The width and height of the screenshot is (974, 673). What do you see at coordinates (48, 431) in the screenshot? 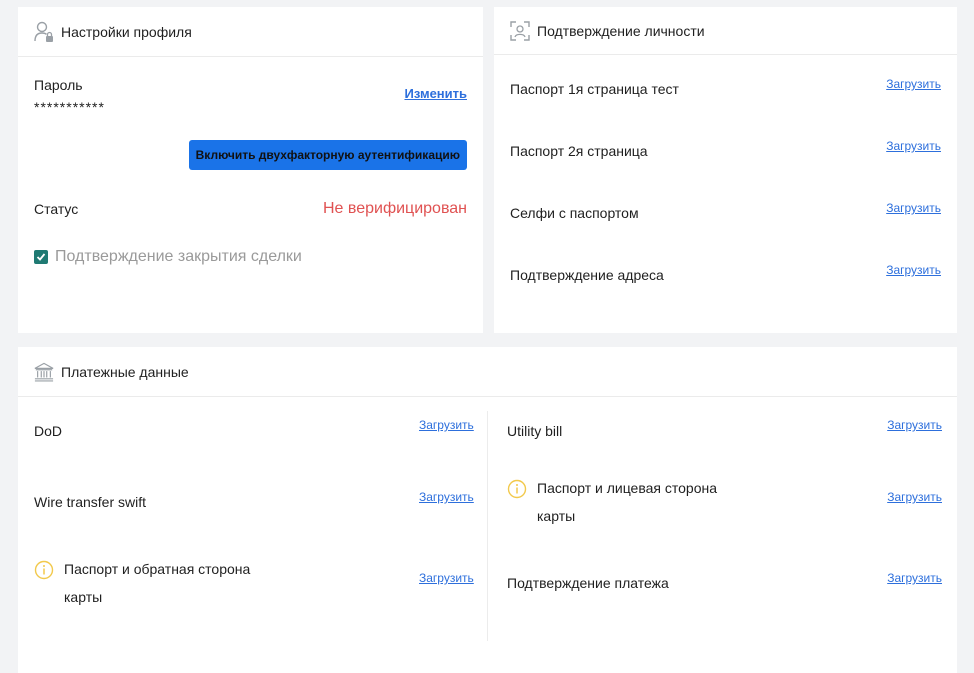
I see `payment-item-label: DoD` at bounding box center [48, 431].